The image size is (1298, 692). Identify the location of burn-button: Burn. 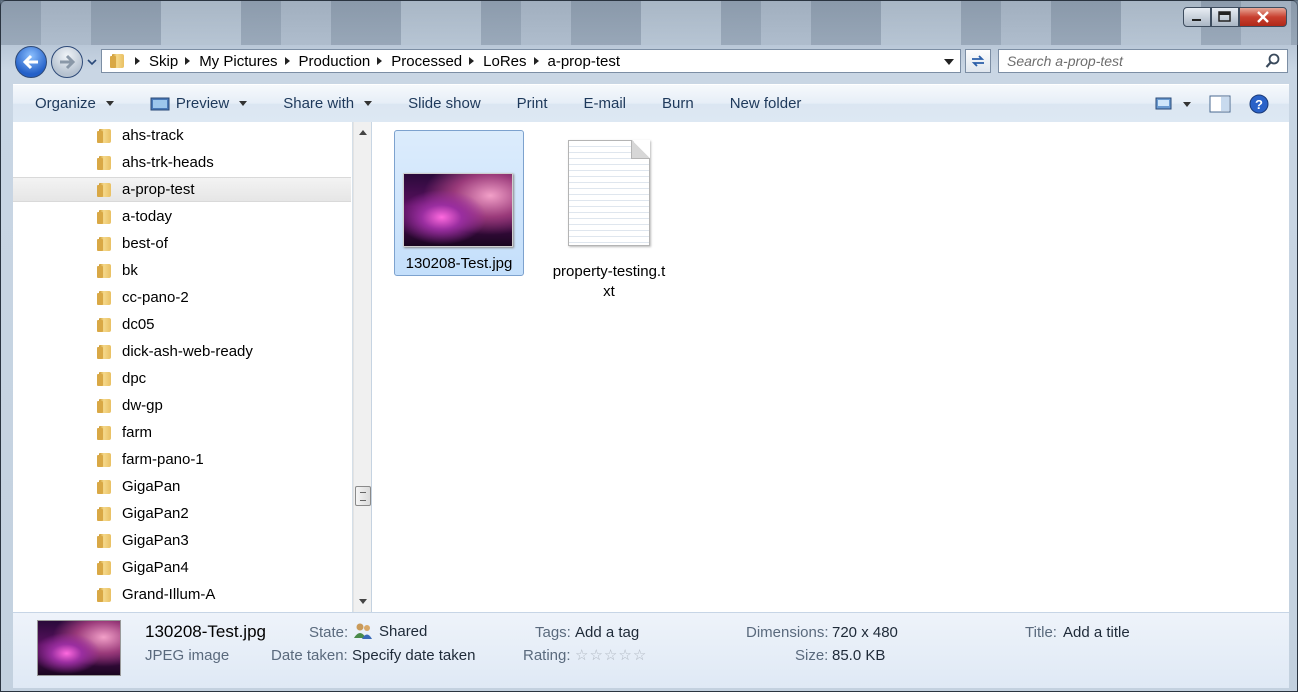
(678, 103).